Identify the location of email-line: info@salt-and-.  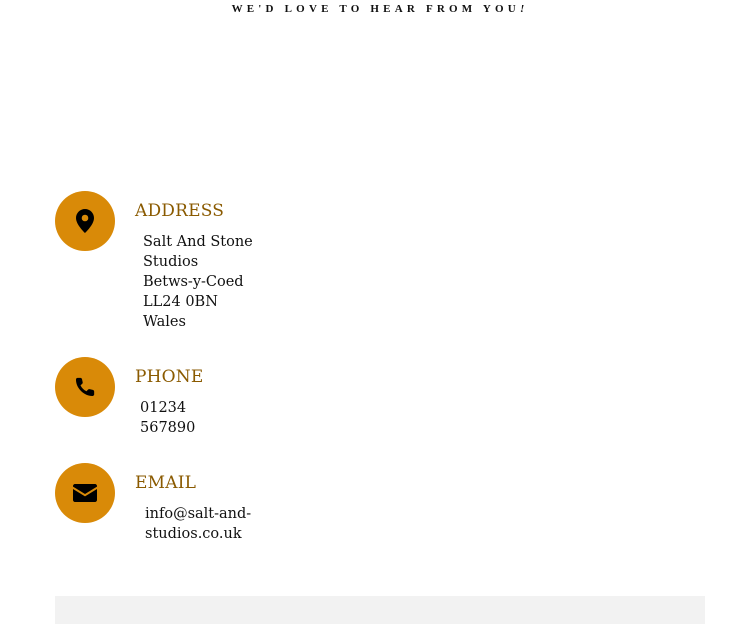
(198, 514).